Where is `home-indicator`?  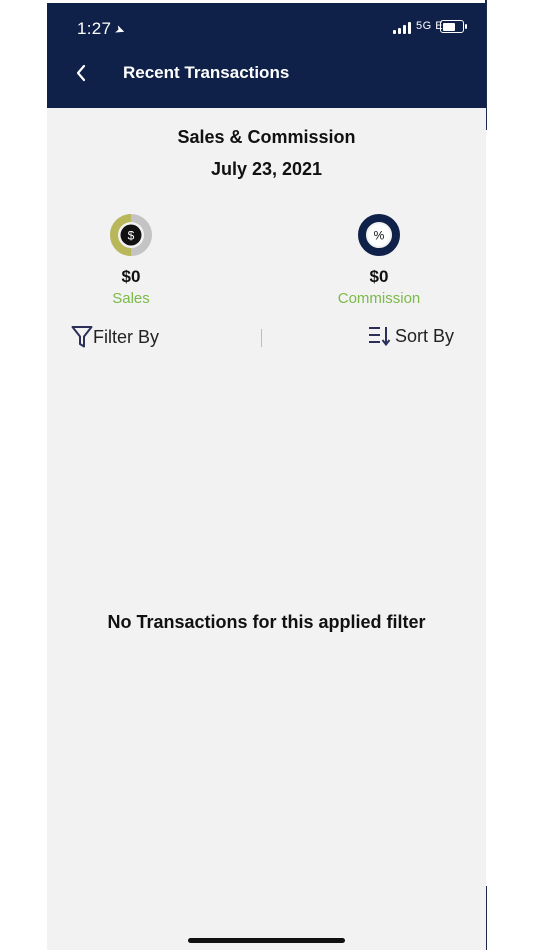
home-indicator is located at coordinates (266, 940).